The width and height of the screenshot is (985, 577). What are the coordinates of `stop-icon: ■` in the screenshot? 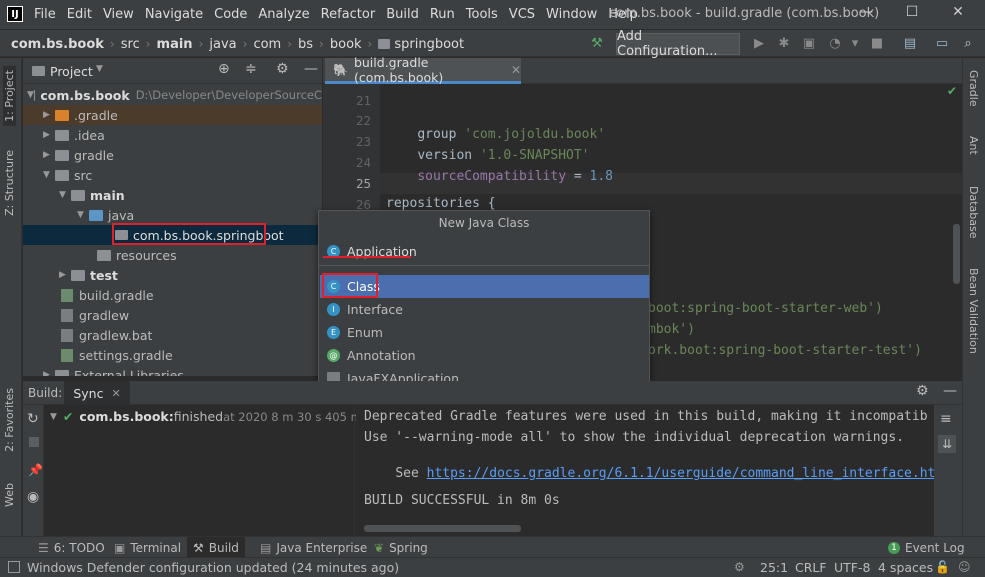 It's located at (877, 44).